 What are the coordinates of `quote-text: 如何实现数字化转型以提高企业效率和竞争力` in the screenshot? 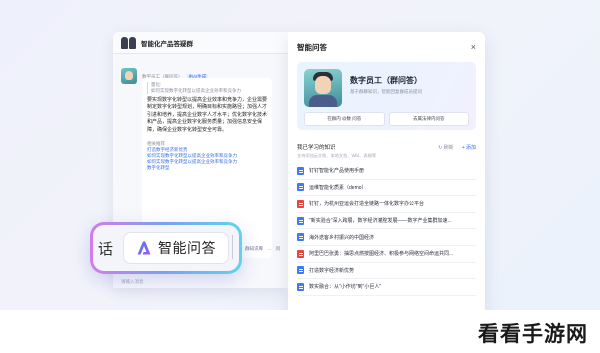 It's located at (196, 90).